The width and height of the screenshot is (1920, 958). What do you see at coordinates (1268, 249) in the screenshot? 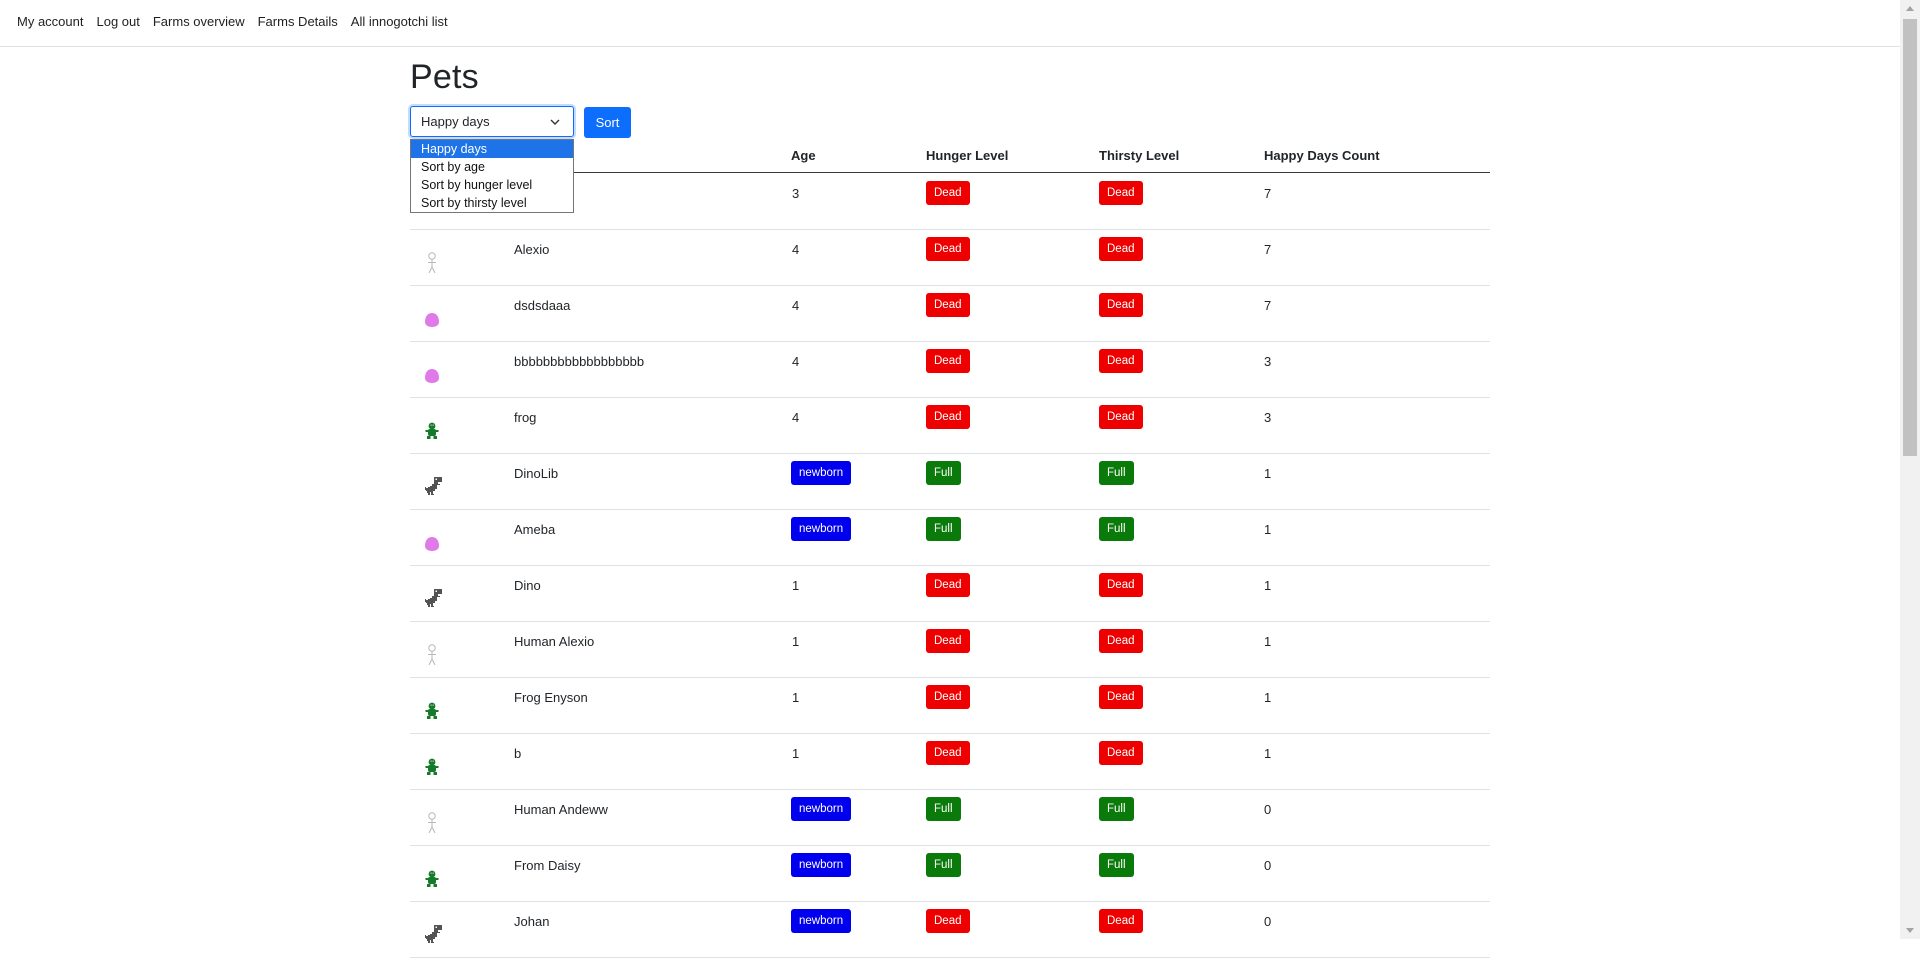
I see `happy-days-count: 7` at bounding box center [1268, 249].